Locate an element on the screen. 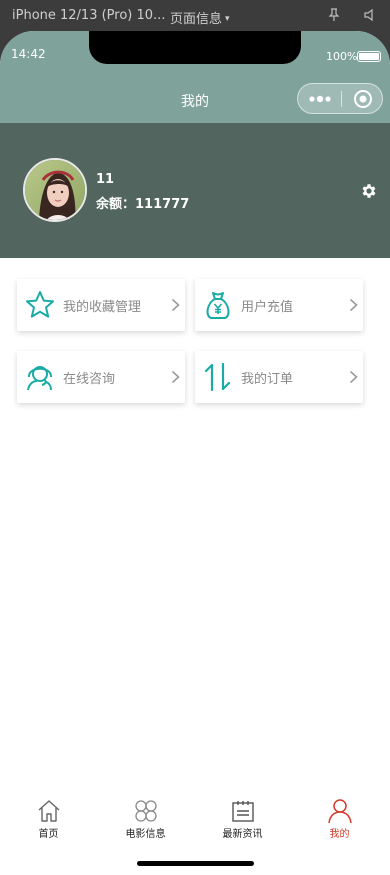 The width and height of the screenshot is (390, 875). page-info-dropdown: 页面信息 ▾ is located at coordinates (200, 17).